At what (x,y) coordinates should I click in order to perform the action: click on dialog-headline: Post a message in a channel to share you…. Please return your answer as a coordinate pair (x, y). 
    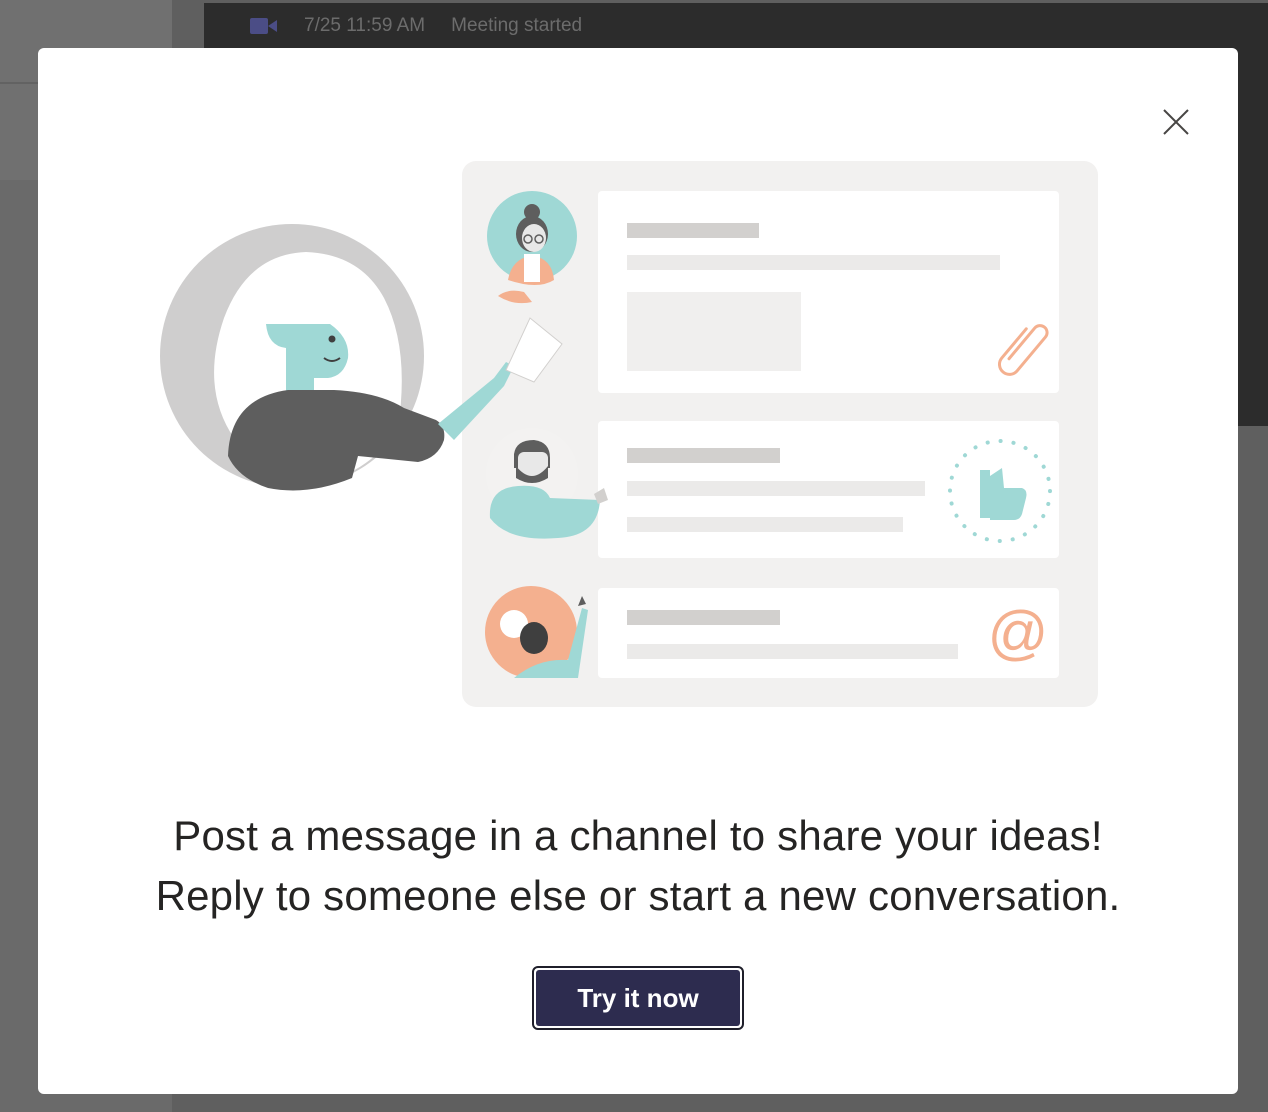
    Looking at the image, I should click on (638, 866).